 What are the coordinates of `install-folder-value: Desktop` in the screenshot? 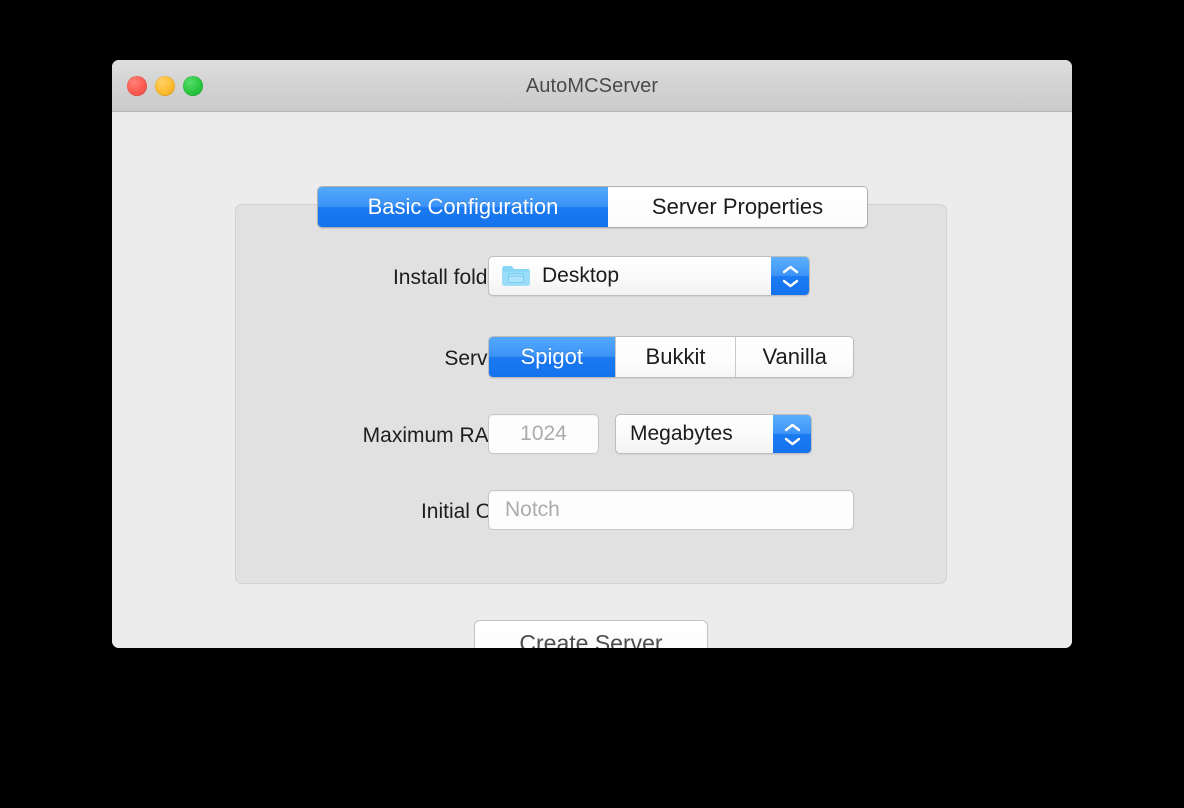 It's located at (581, 275).